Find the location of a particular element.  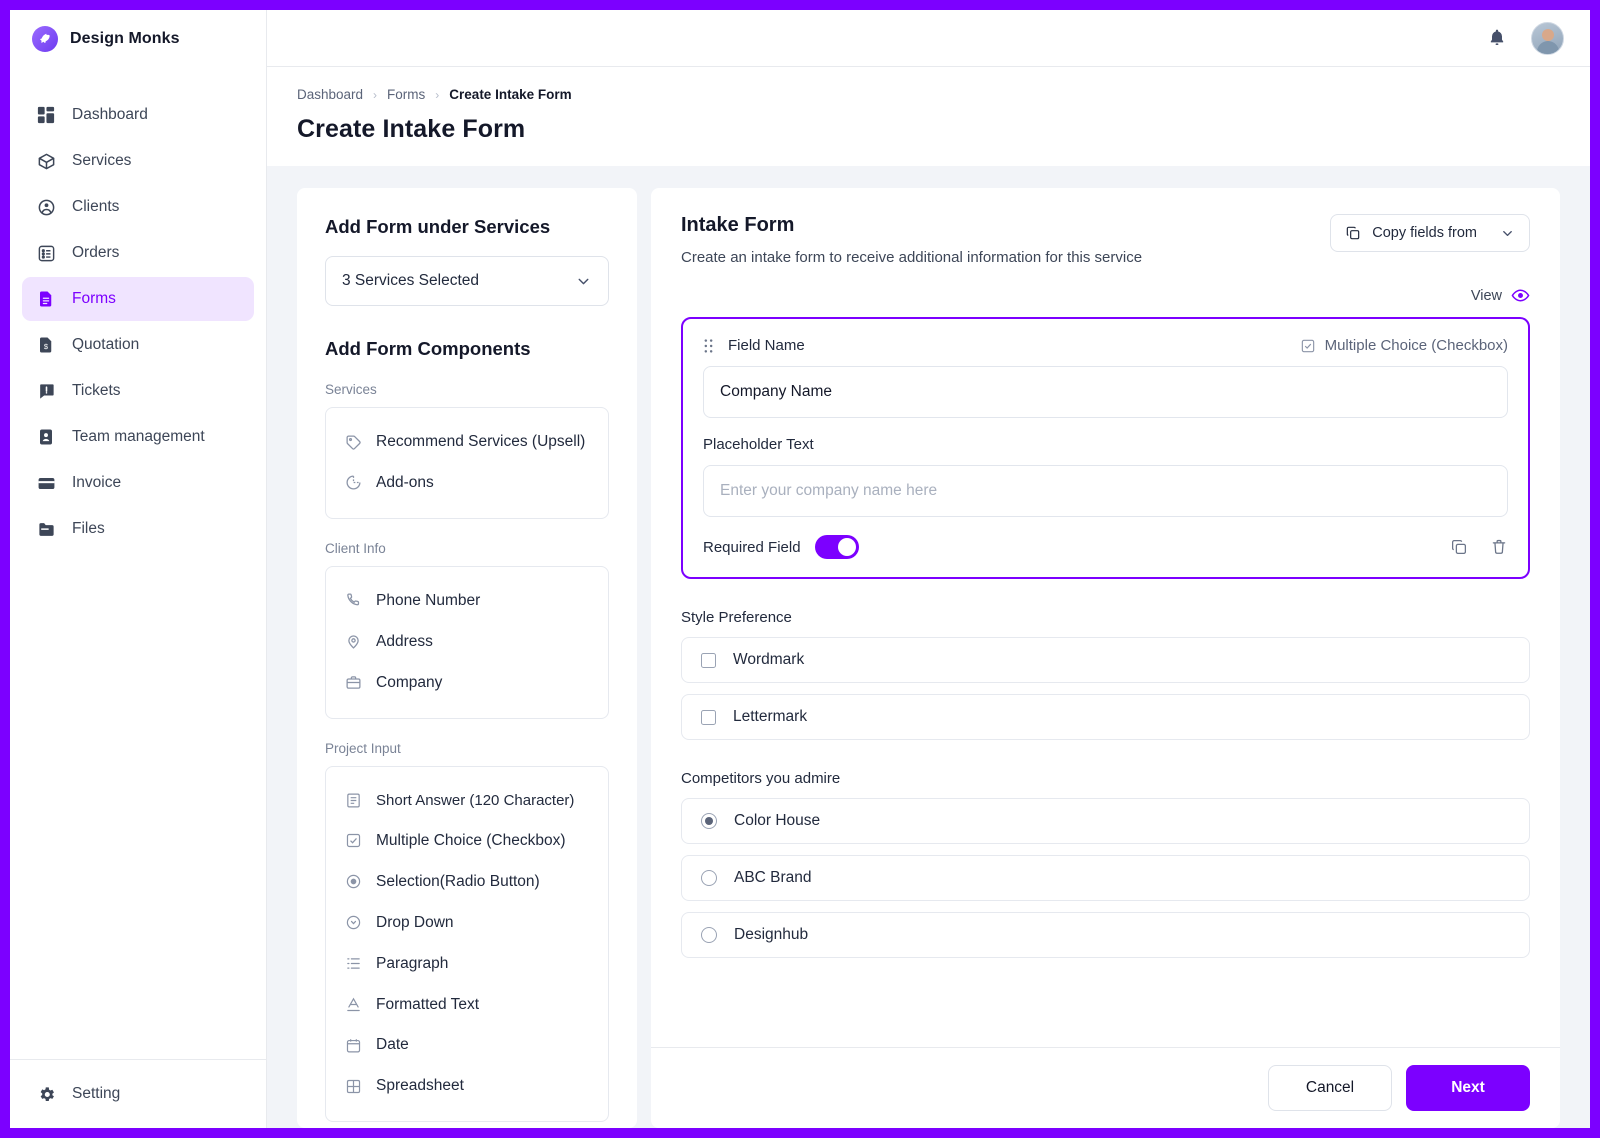

required-field-row: Required Field is located at coordinates (781, 547).